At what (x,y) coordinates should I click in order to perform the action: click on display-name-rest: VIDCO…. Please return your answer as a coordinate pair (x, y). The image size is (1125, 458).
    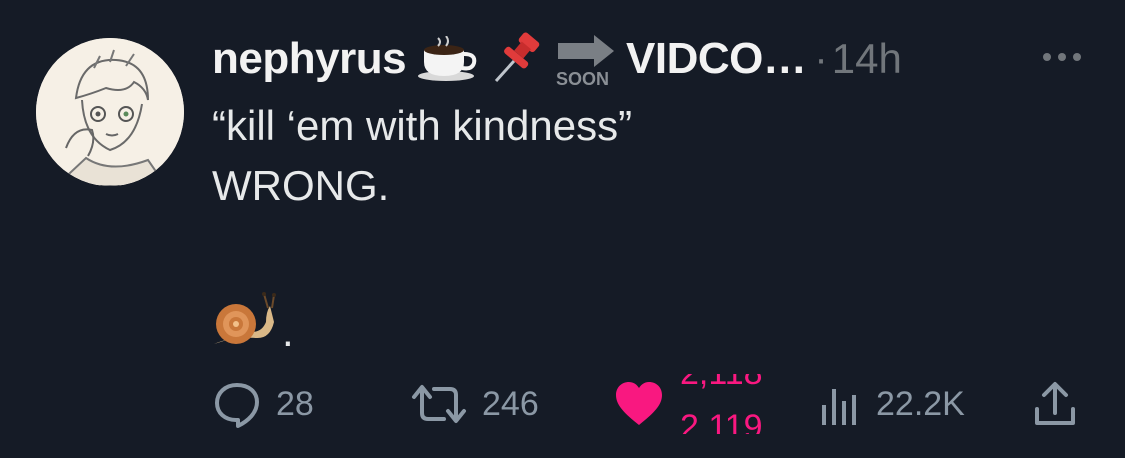
    Looking at the image, I should click on (716, 59).